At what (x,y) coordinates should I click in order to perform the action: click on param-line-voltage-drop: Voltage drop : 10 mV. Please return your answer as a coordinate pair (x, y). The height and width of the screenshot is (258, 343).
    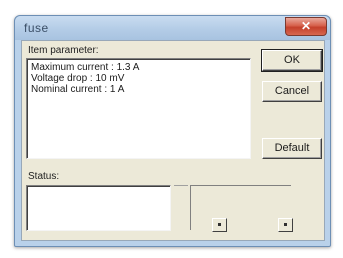
    Looking at the image, I should click on (78, 78).